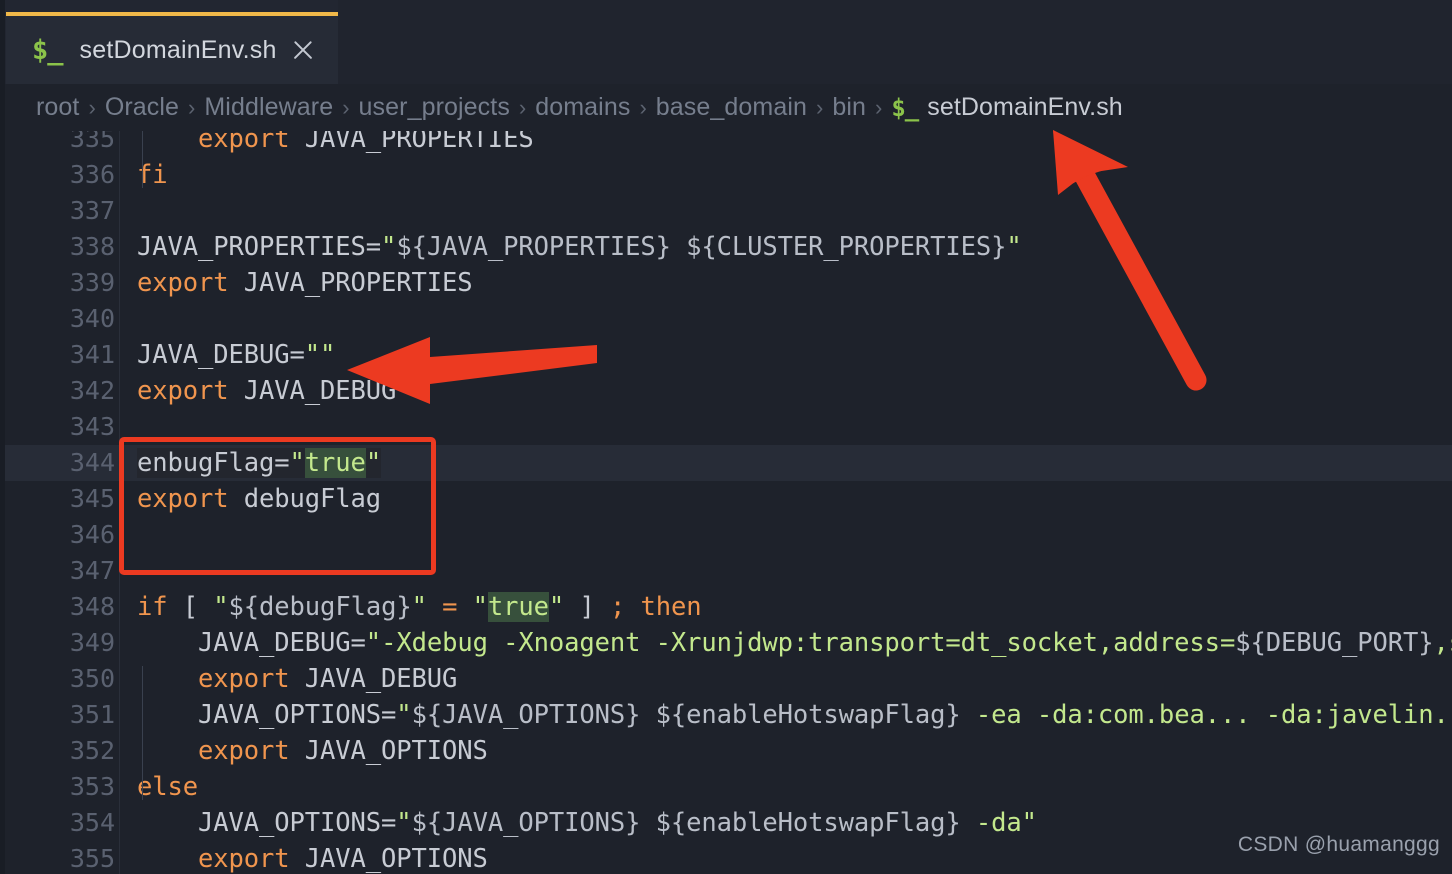 Image resolution: width=1452 pixels, height=874 pixels. Describe the element at coordinates (1338, 844) in the screenshot. I see `watermark: CSDN @huamanggg` at that location.